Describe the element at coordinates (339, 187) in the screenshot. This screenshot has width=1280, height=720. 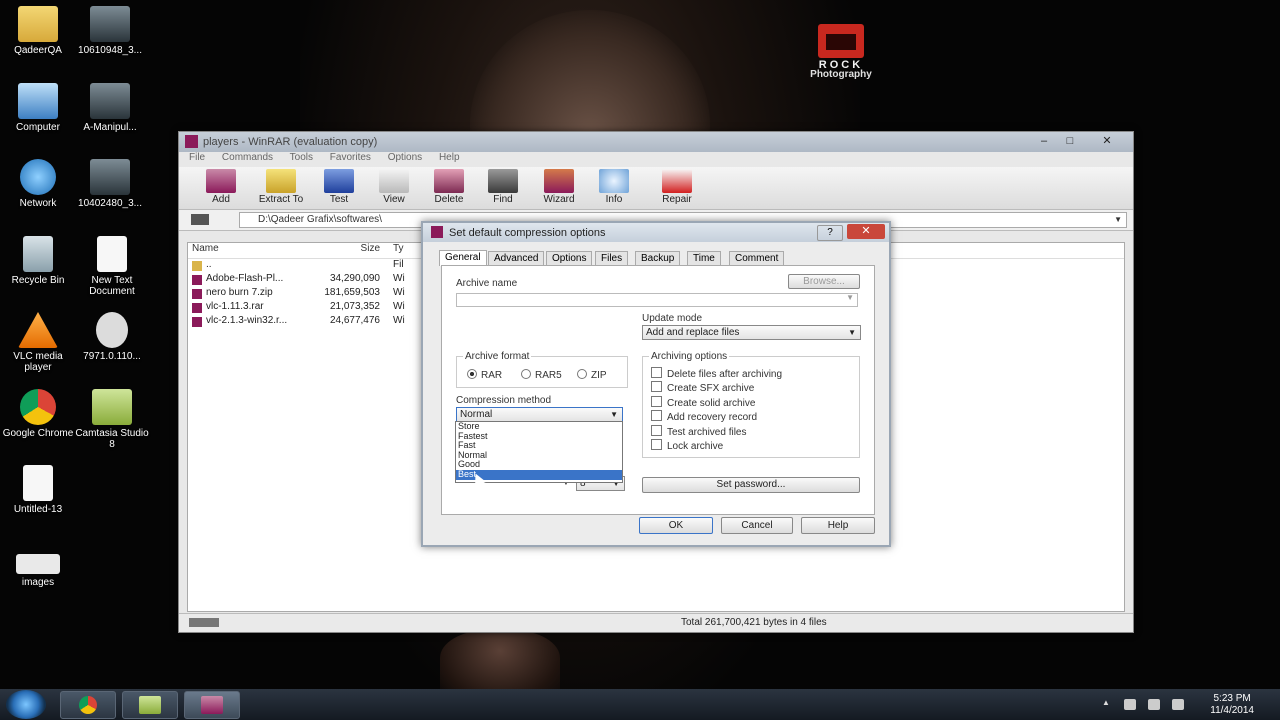
I see `test-button: Test` at that location.